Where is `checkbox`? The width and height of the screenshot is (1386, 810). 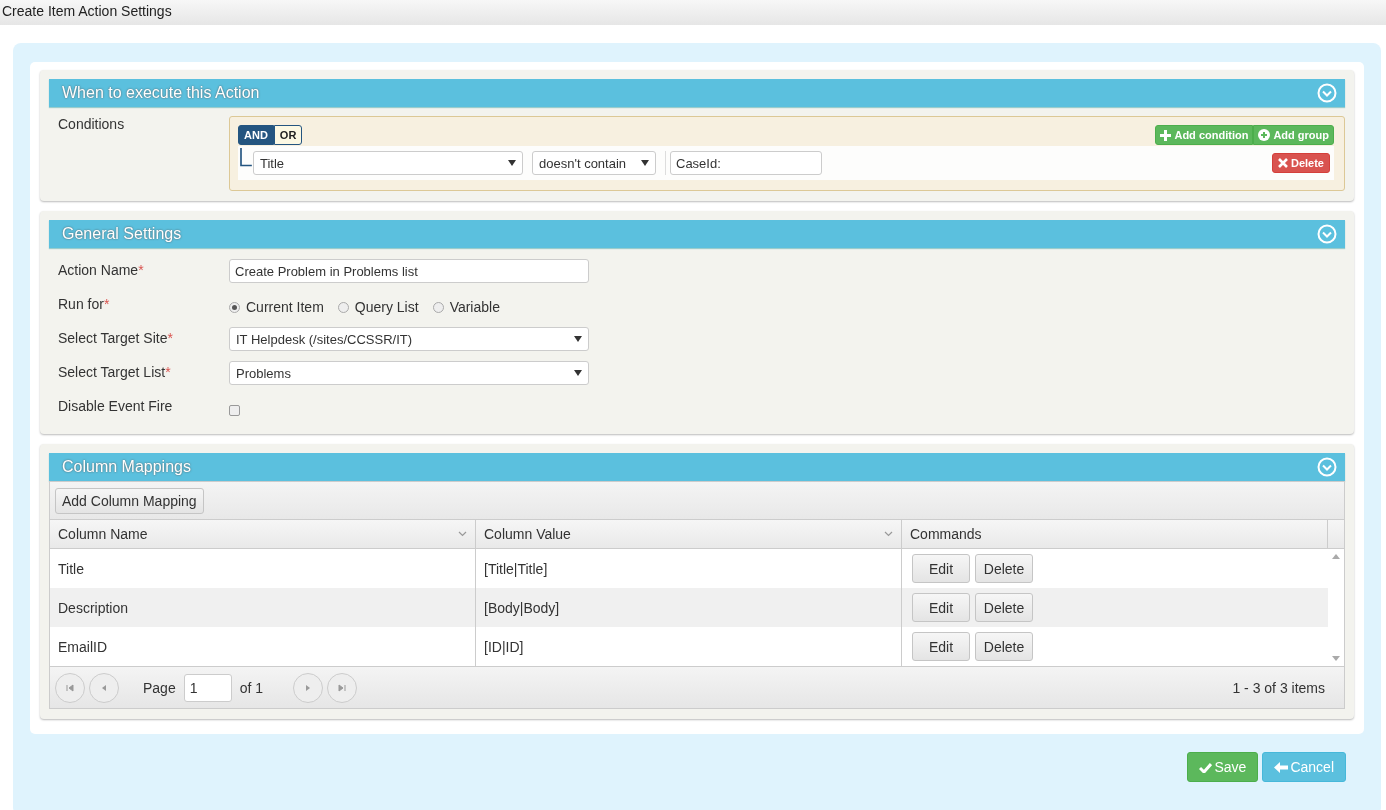 checkbox is located at coordinates (234, 410).